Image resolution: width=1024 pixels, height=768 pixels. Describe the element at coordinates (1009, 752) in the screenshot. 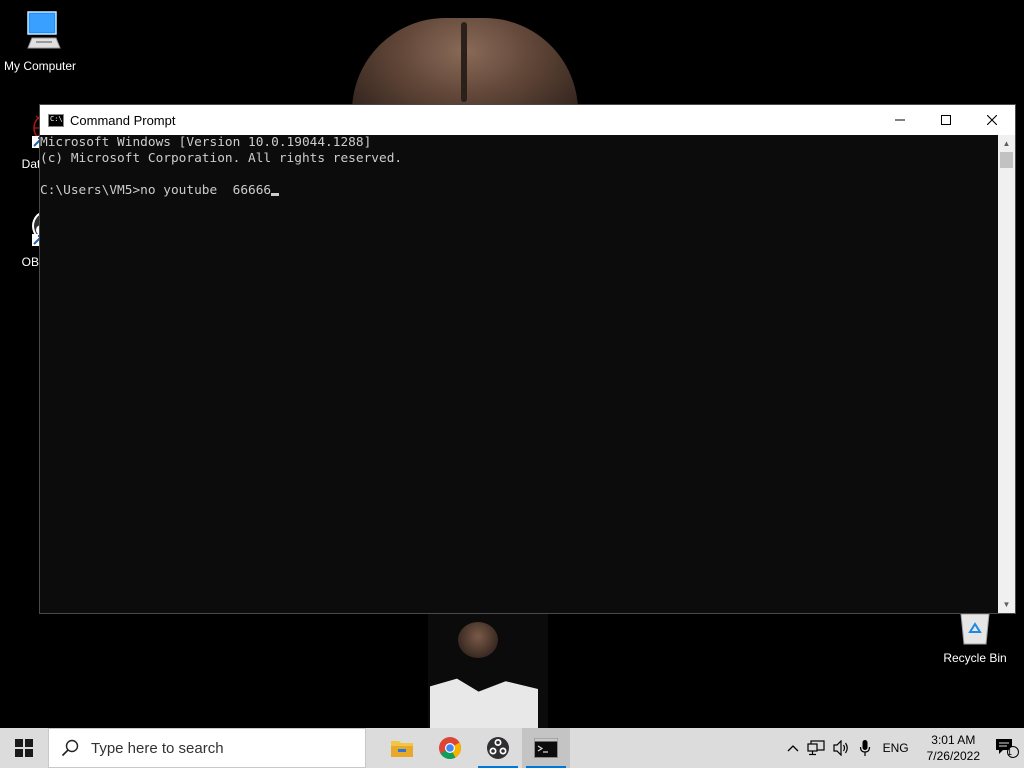

I see `notification-count-badge: 1` at that location.